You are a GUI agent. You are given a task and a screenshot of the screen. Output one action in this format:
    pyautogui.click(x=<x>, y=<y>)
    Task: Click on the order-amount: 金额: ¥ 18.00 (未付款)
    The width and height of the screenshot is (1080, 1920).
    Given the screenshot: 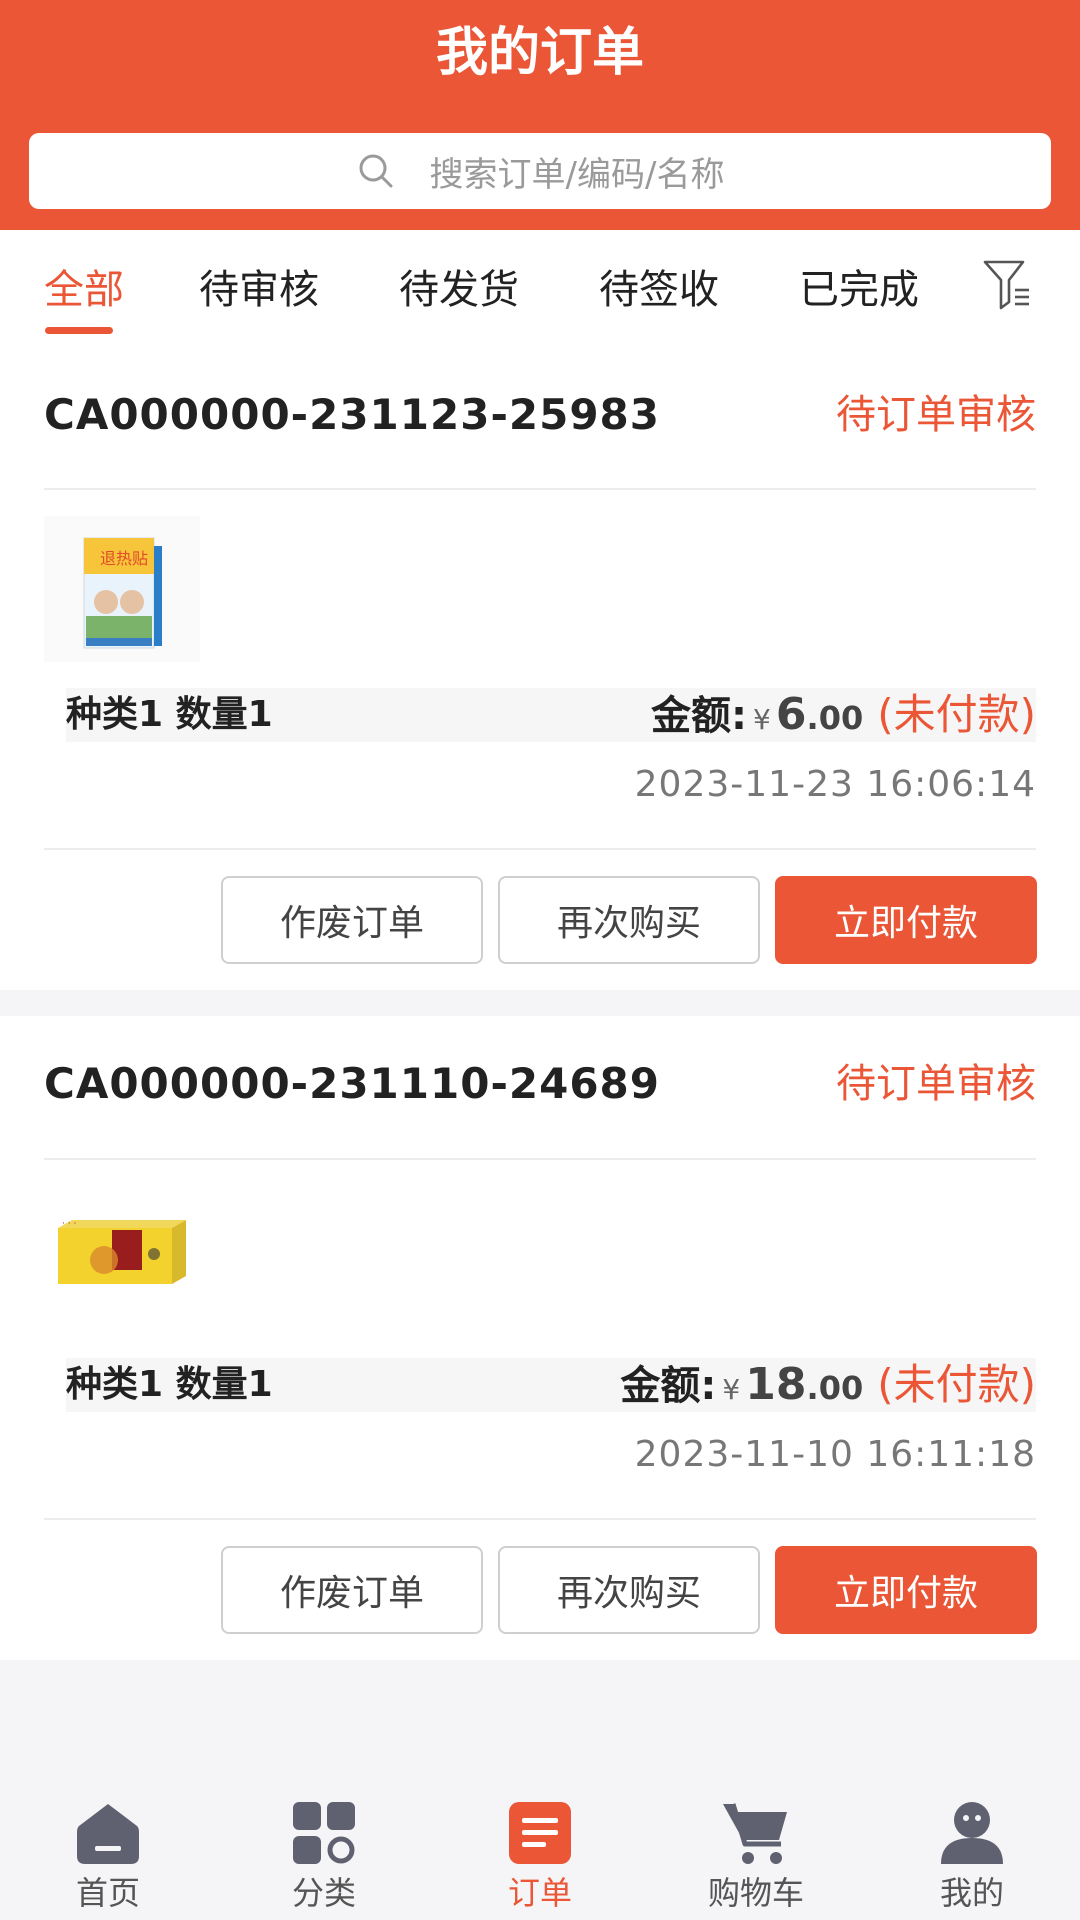 What is the action you would take?
    pyautogui.click(x=828, y=1389)
    